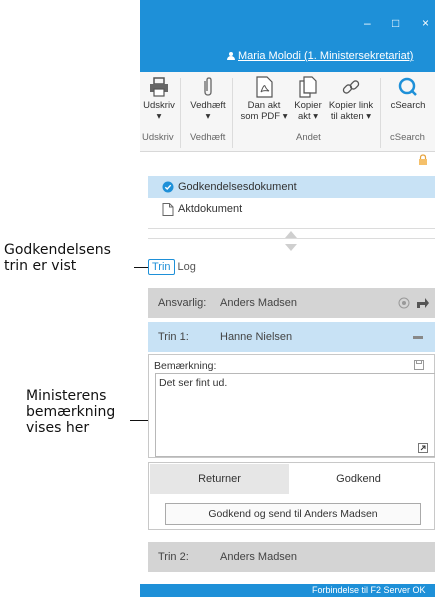  I want to click on callout-steps: Godkendelsens trin er vist, so click(57, 258).